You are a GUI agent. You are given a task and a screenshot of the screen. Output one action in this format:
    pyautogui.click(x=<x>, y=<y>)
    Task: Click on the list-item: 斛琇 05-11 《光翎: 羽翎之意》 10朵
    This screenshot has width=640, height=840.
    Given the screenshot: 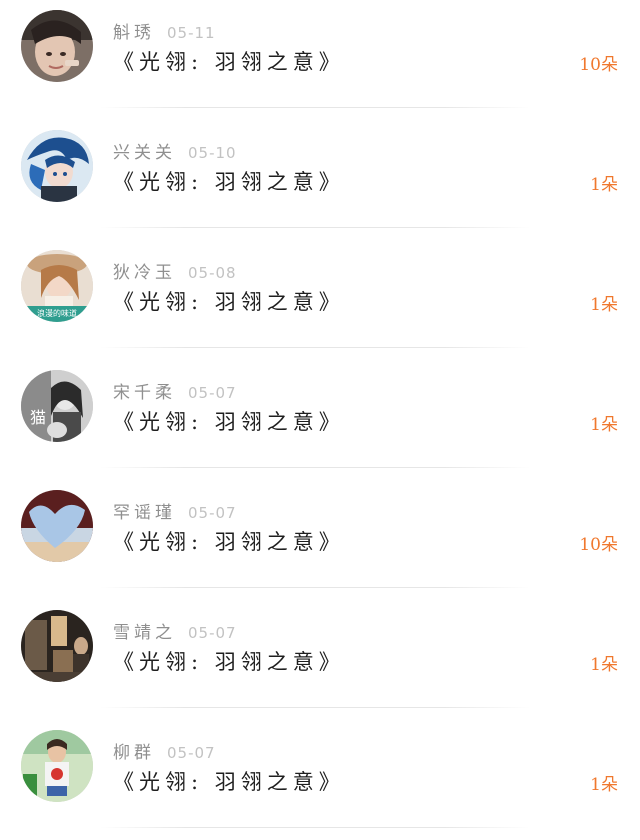 What is the action you would take?
    pyautogui.click(x=320, y=60)
    